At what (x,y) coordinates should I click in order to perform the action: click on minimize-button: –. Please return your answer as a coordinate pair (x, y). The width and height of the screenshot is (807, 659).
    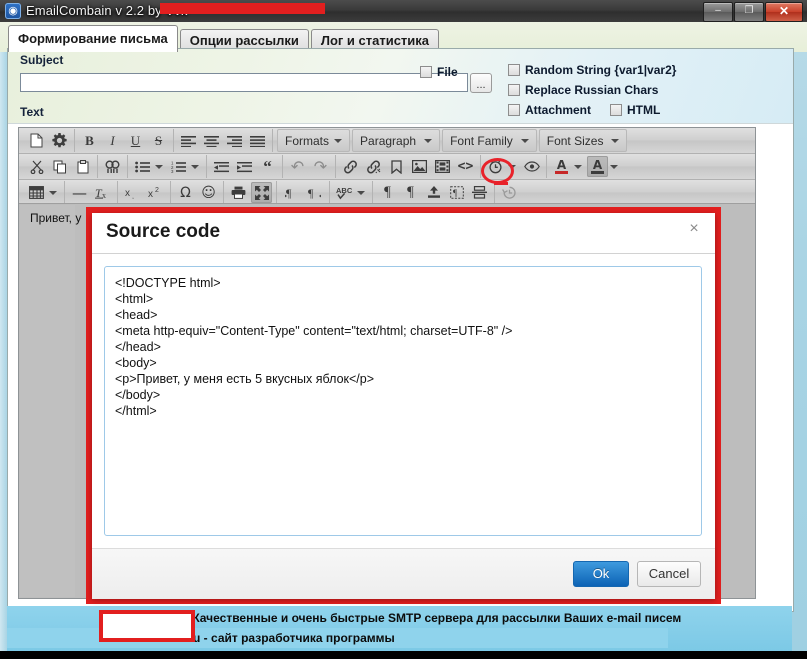
    Looking at the image, I should click on (718, 12).